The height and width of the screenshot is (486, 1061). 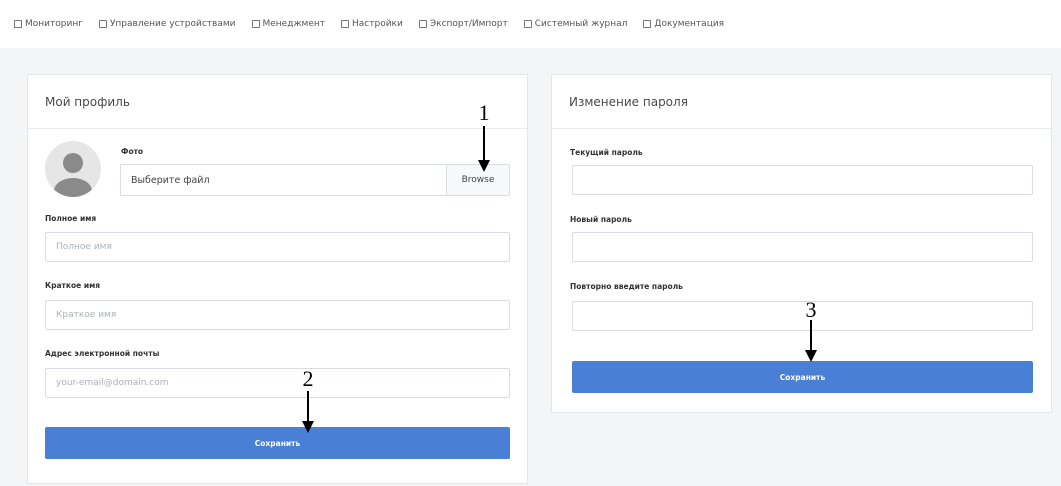 What do you see at coordinates (71, 218) in the screenshot?
I see `fullname-label: Полное имя` at bounding box center [71, 218].